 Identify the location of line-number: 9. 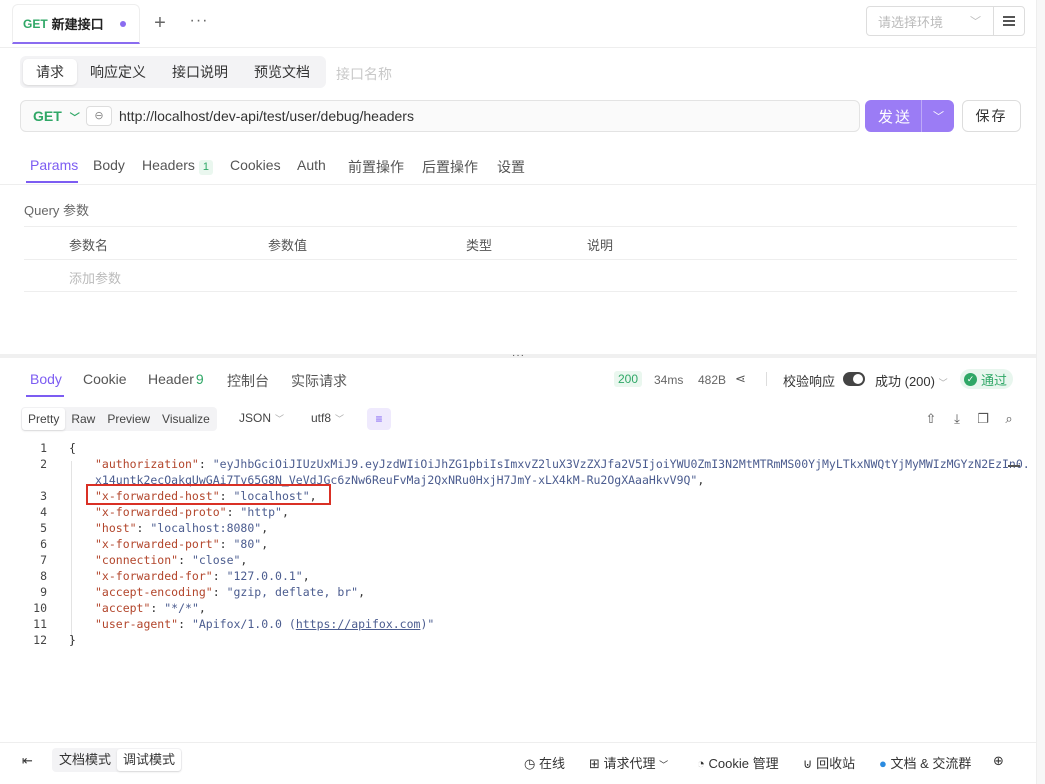
(43, 592).